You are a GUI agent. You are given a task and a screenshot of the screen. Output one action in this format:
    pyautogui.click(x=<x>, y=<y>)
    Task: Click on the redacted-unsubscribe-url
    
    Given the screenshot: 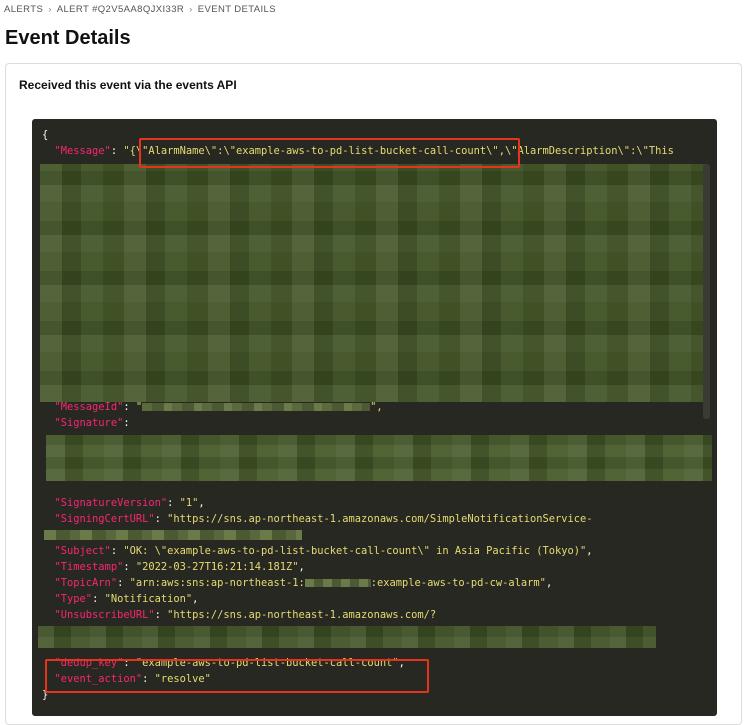 What is the action you would take?
    pyautogui.click(x=347, y=637)
    